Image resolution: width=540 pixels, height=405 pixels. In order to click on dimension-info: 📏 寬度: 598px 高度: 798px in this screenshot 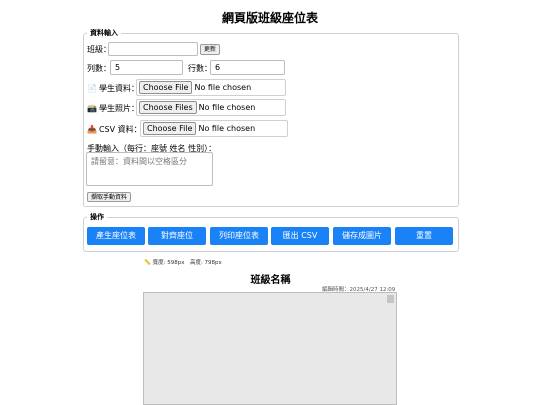, I will do `click(183, 262)`.